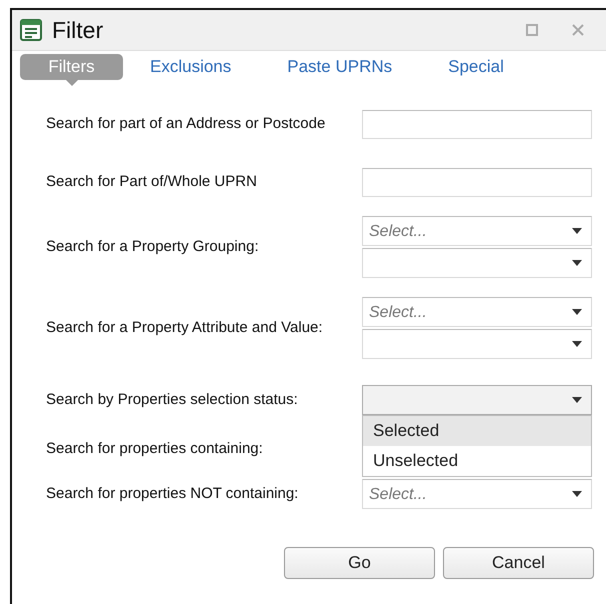  What do you see at coordinates (185, 328) in the screenshot?
I see `field-label: Search for a Property Attribute and Value:` at bounding box center [185, 328].